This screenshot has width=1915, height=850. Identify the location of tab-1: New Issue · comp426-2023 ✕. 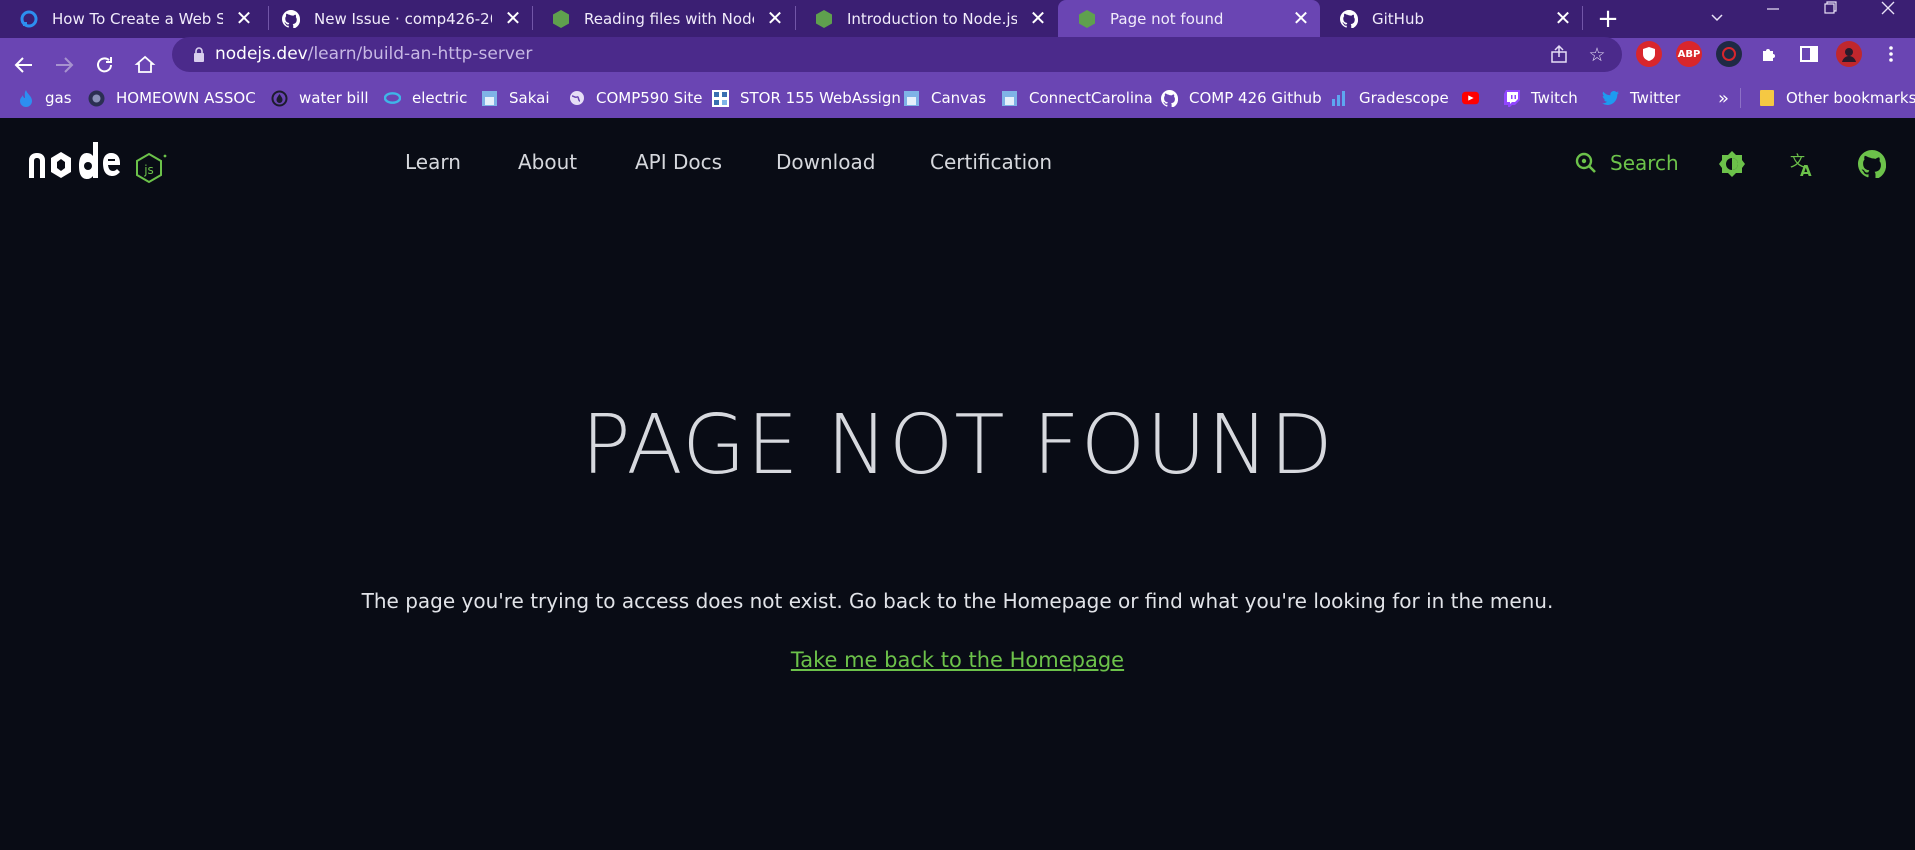
(397, 19).